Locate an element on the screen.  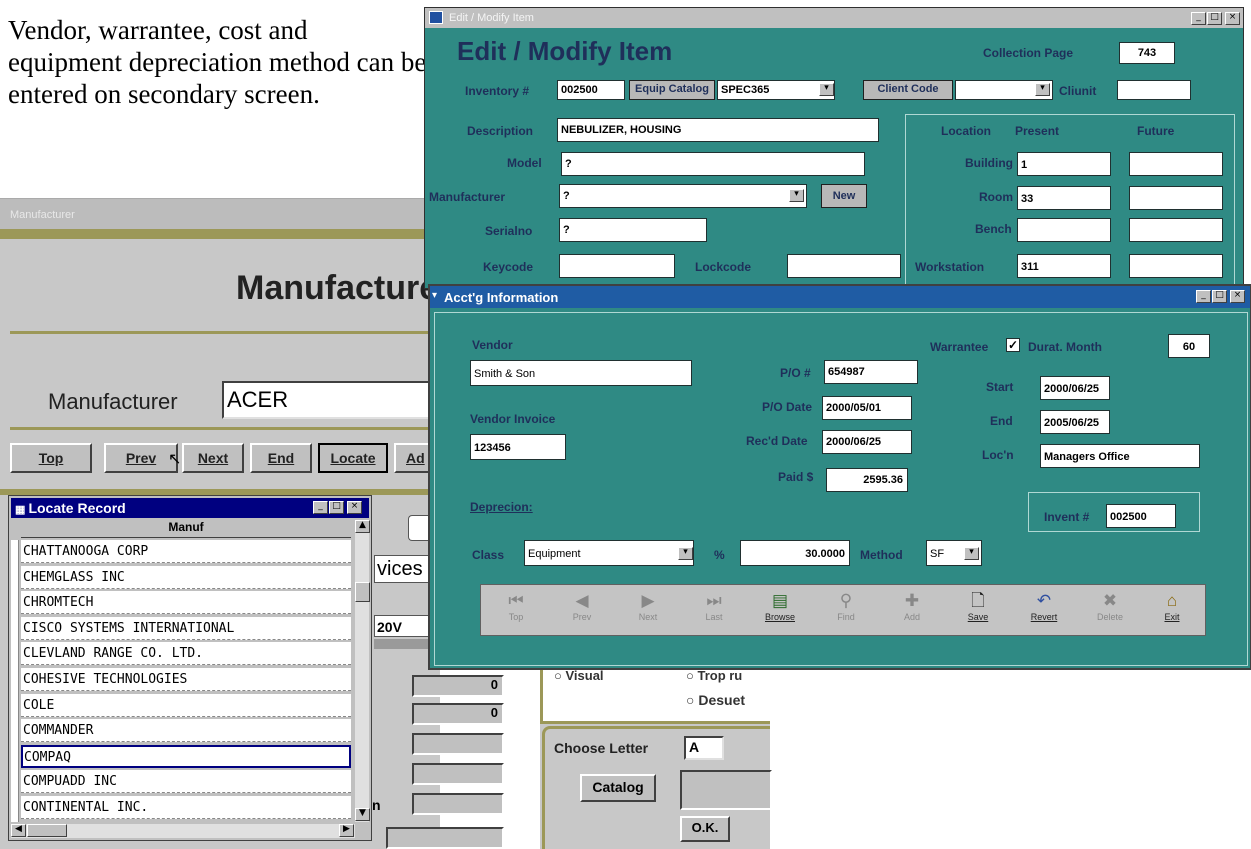
add-button: ✚ Add is located at coordinates (912, 610).